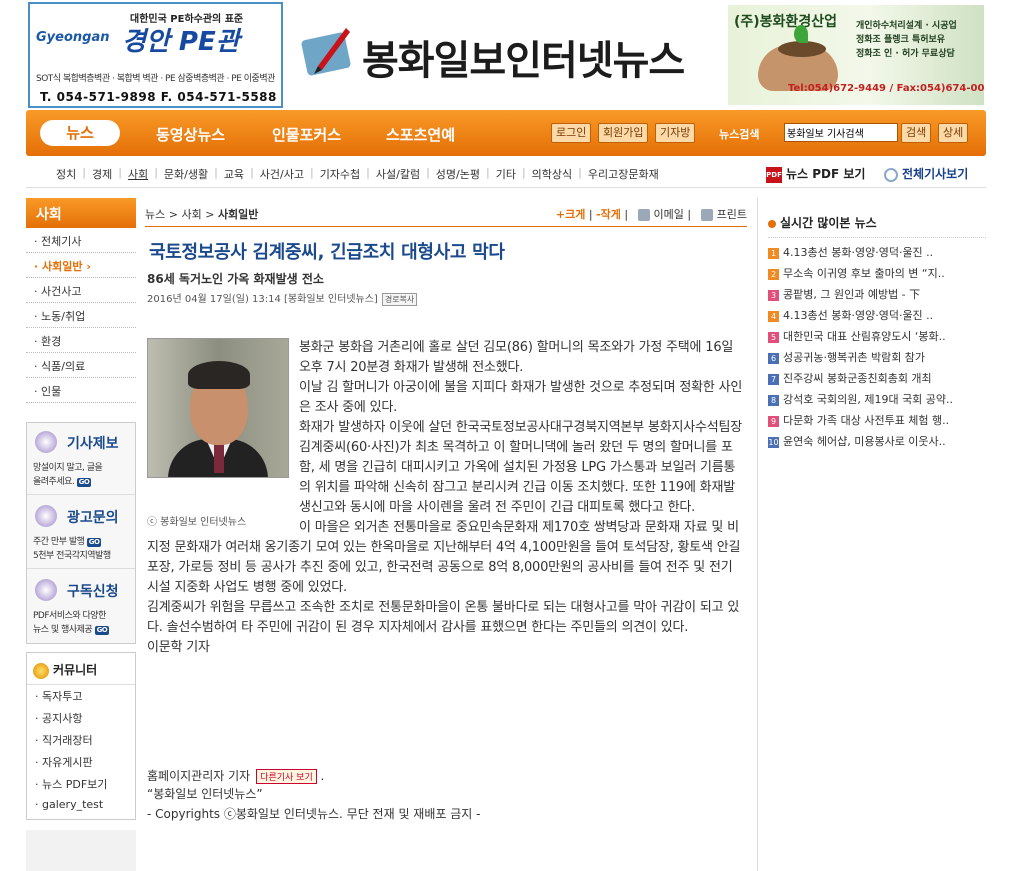  Describe the element at coordinates (739, 134) in the screenshot. I see `search-label: 뉴스검색` at that location.